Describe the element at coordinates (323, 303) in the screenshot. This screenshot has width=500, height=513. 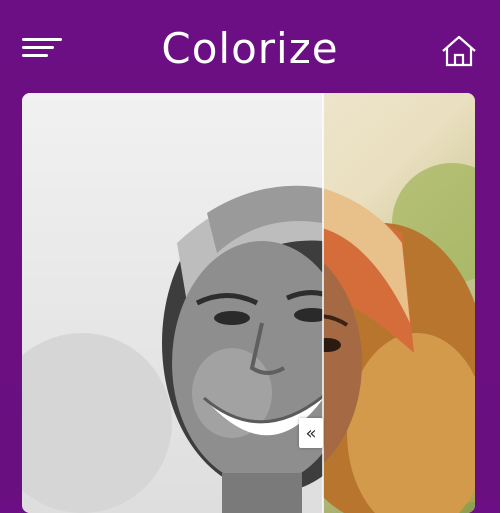
I see `compare-divider` at that location.